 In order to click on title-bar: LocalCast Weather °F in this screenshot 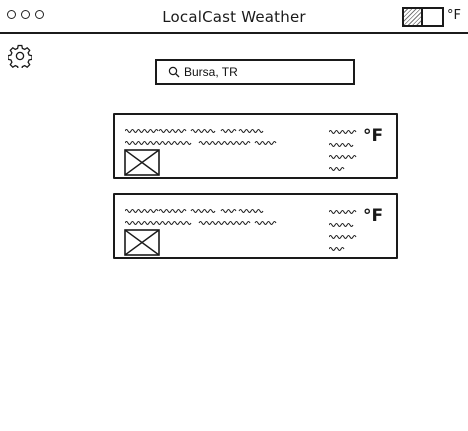, I will do `click(234, 17)`.